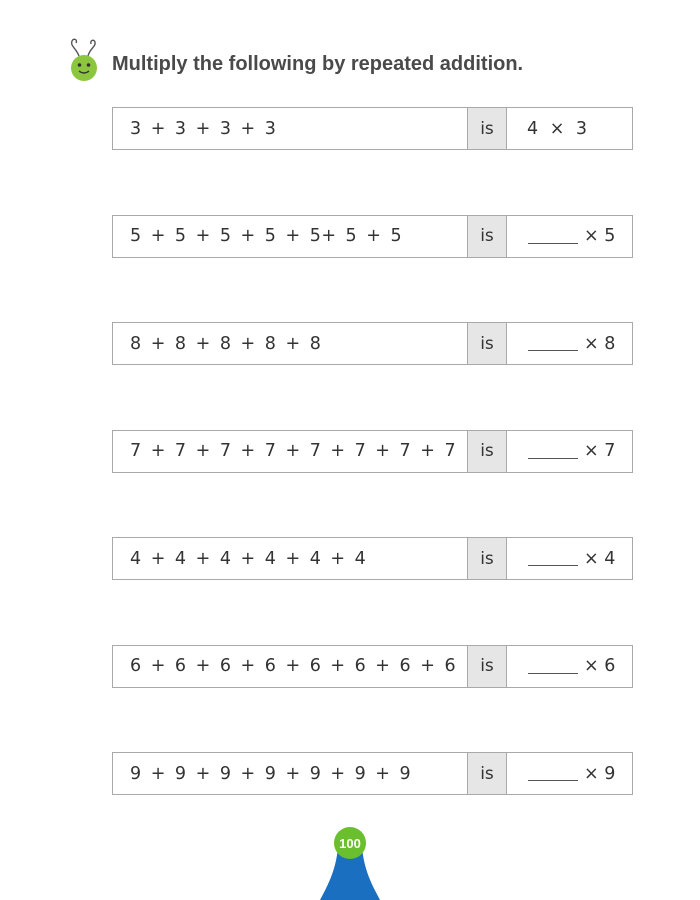 This screenshot has height=900, width=700. I want to click on exercise-row: 8 + 8 + 8 + 8 + 8 is × 8, so click(372, 343).